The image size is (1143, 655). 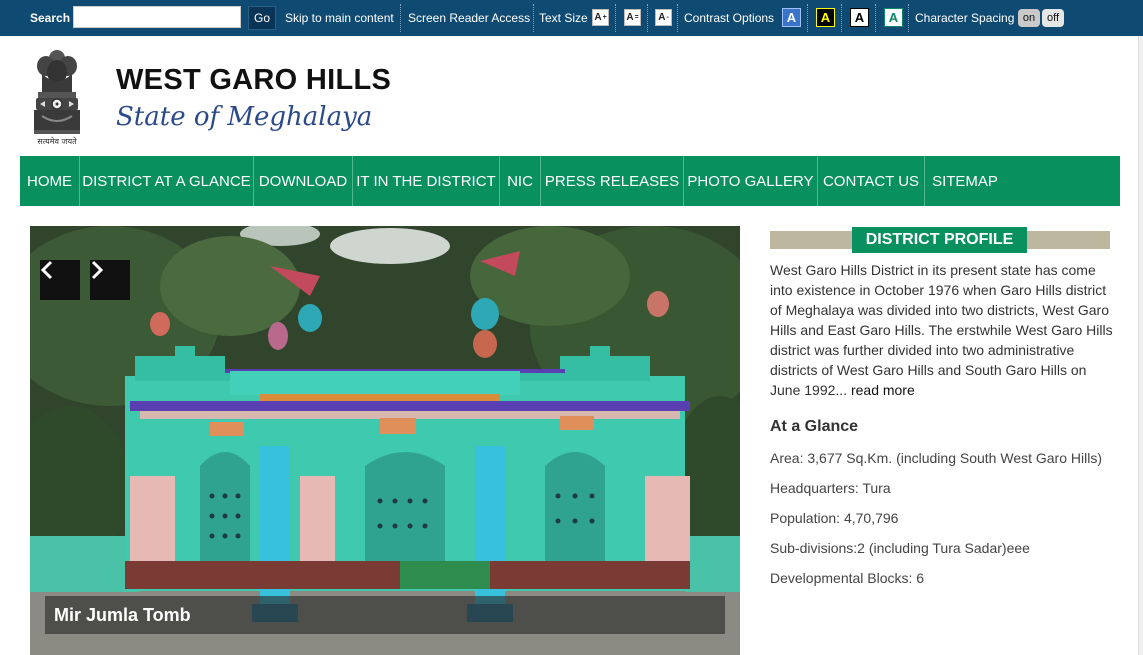 I want to click on chevron-right-icon, so click(x=97, y=270).